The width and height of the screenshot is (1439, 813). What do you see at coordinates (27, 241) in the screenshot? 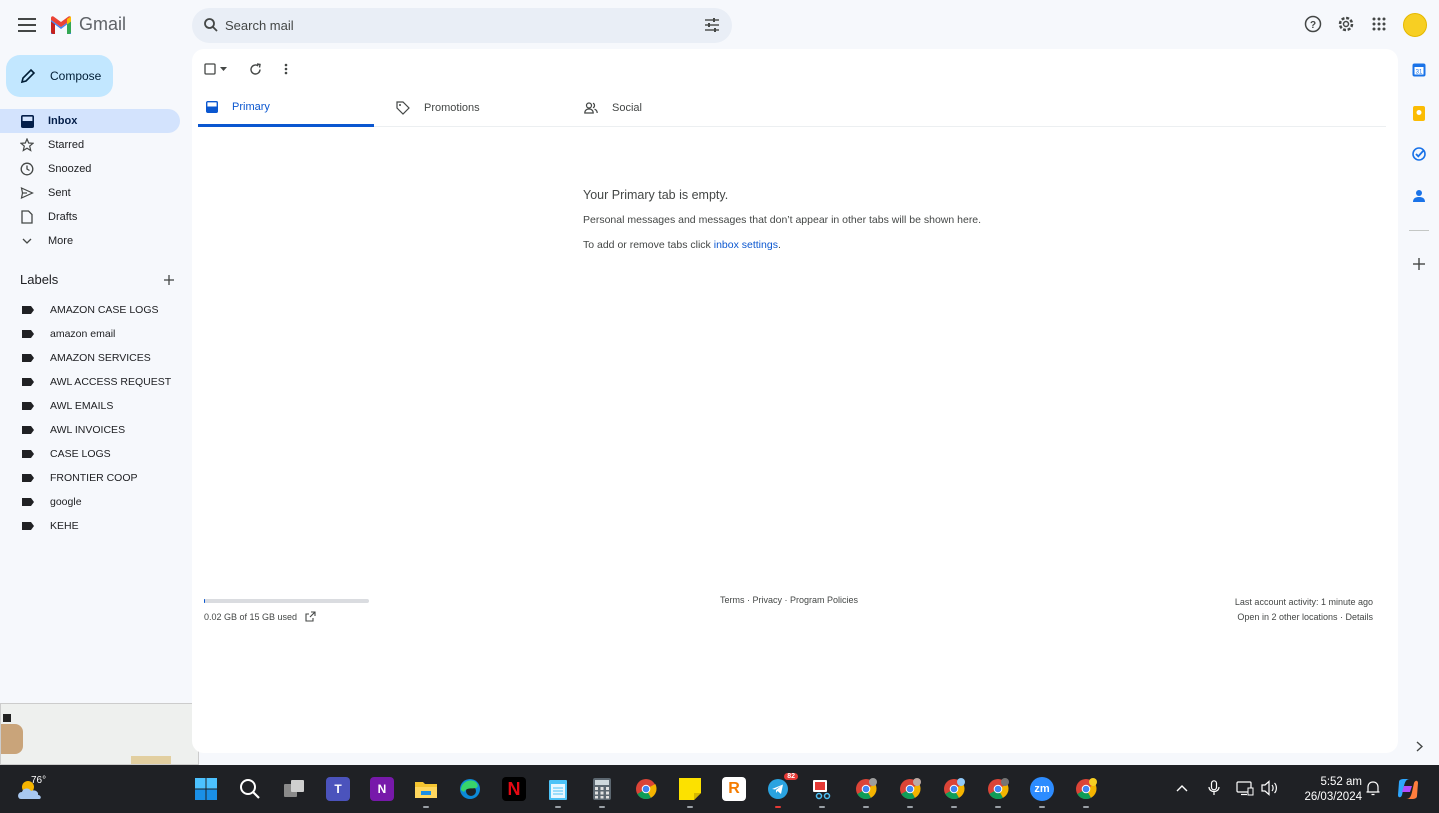
I see `chevron-down-icon` at bounding box center [27, 241].